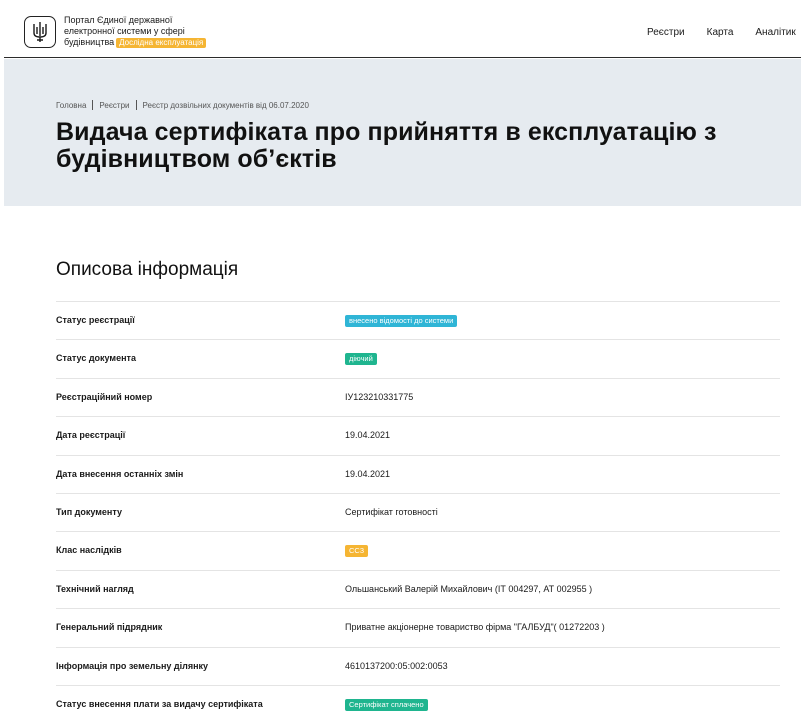 Image resolution: width=801 pixels, height=728 pixels. Describe the element at coordinates (124, 31) in the screenshot. I see `portal-name-line2: електронної системи у сфері` at that location.